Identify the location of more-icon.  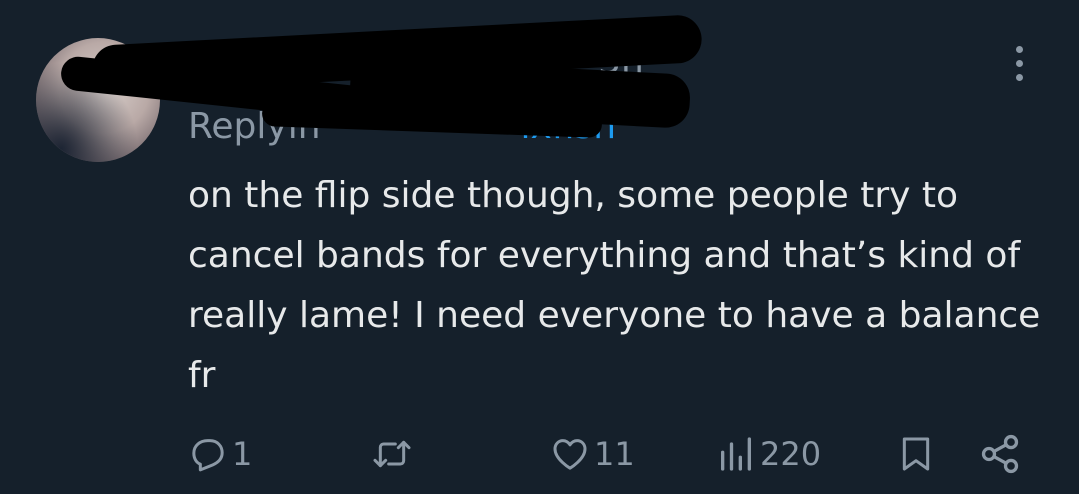
(1020, 64).